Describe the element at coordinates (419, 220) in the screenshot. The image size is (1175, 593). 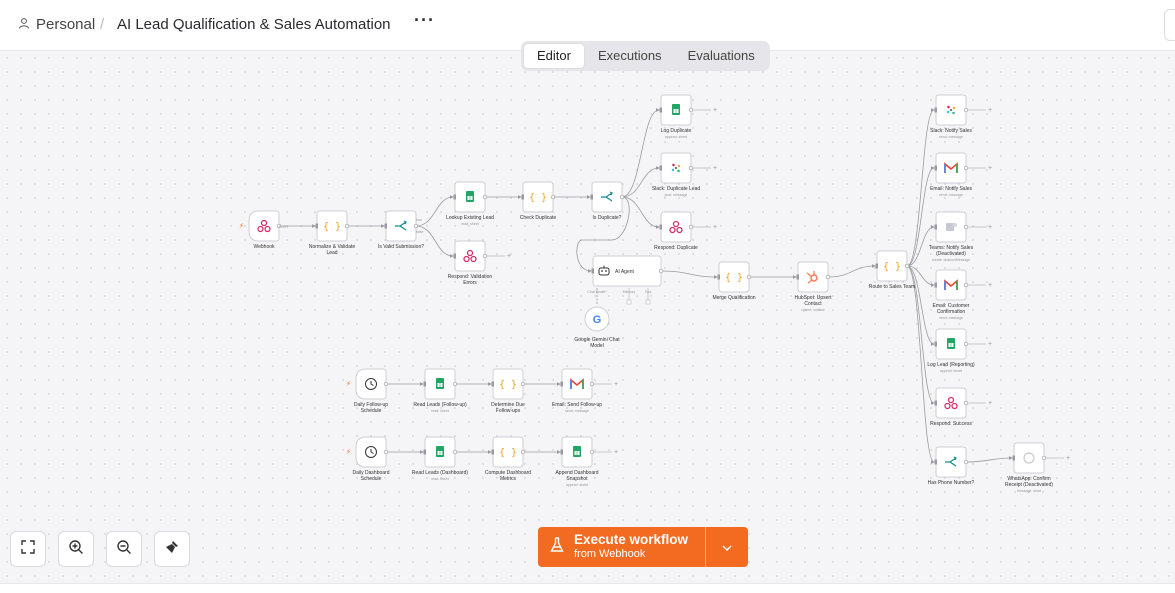
I see `edge-label: true` at that location.